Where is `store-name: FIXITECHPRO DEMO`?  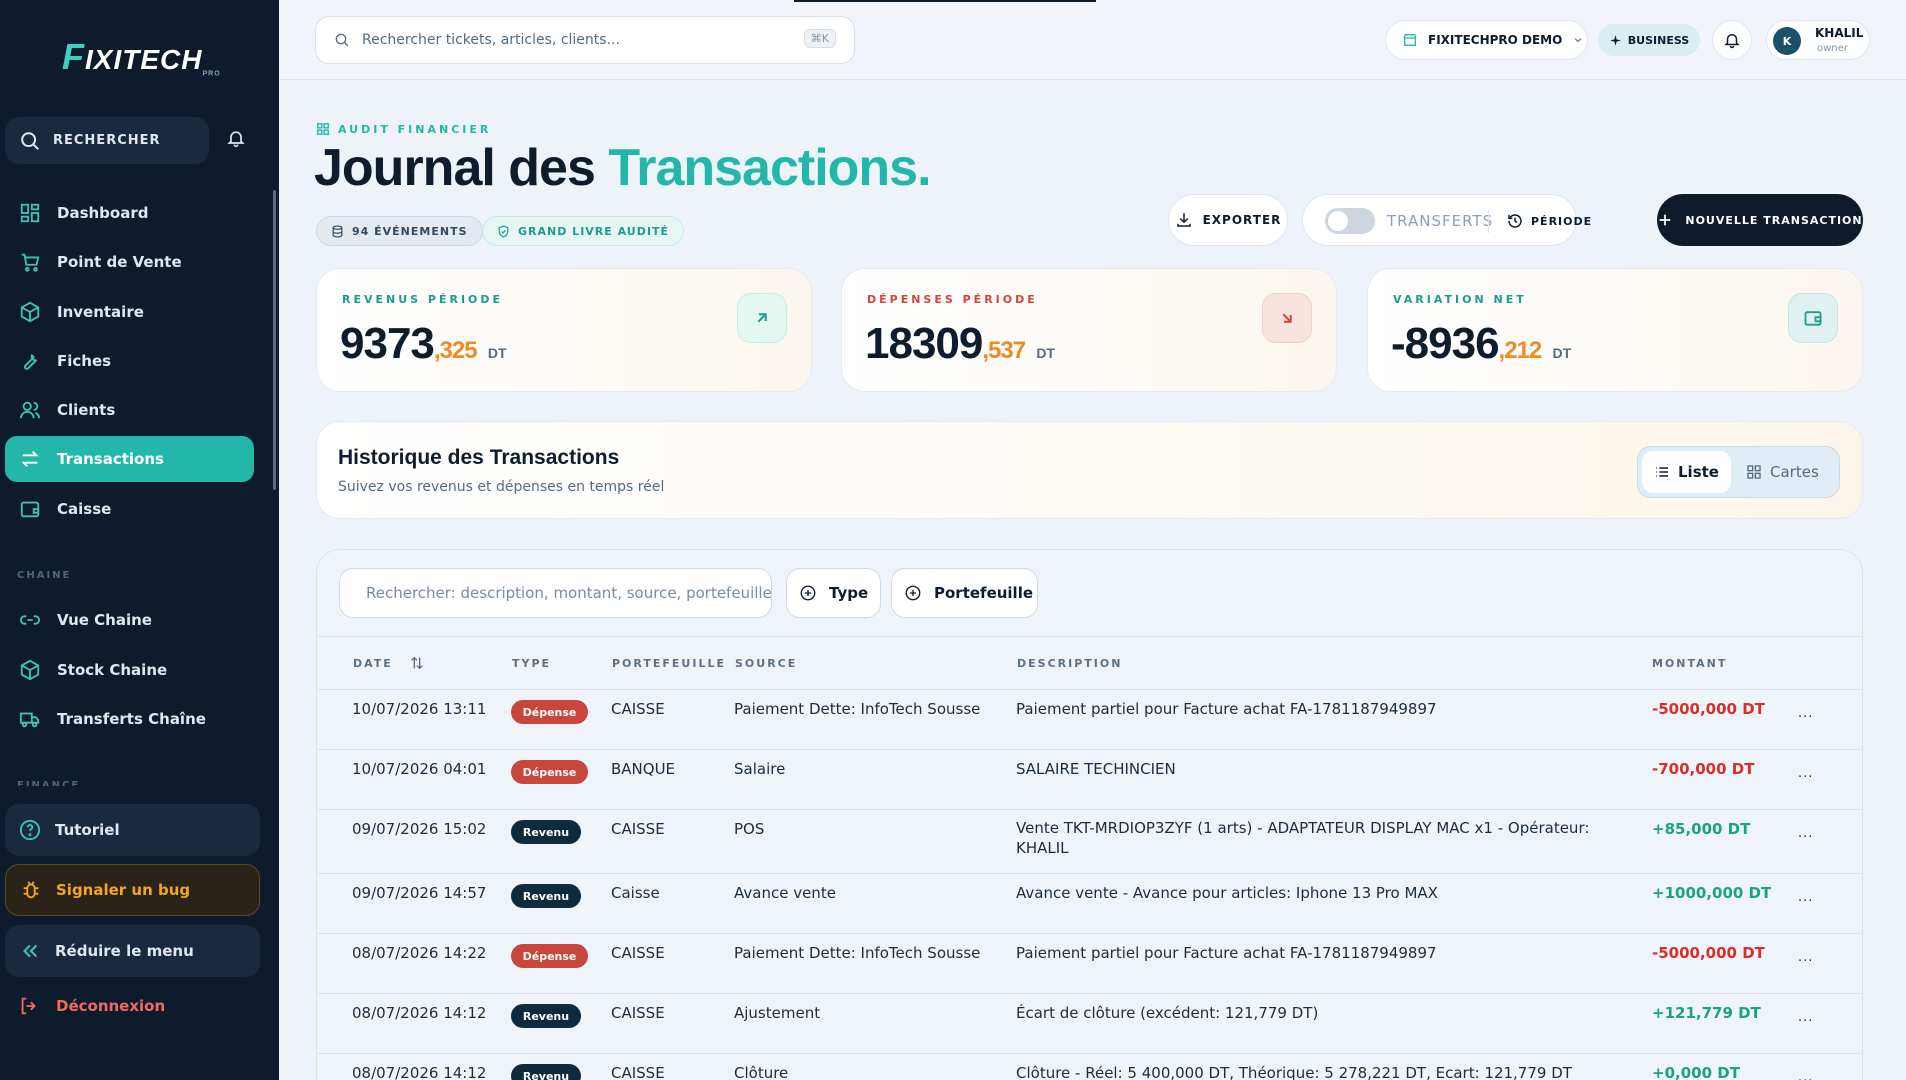 store-name: FIXITECHPRO DEMO is located at coordinates (1495, 40).